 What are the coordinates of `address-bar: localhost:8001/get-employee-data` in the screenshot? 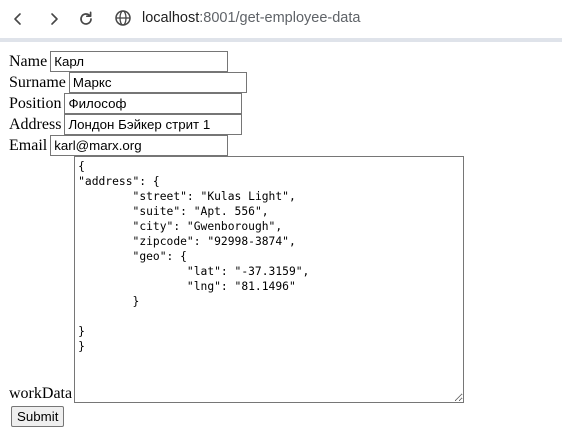 It's located at (251, 18).